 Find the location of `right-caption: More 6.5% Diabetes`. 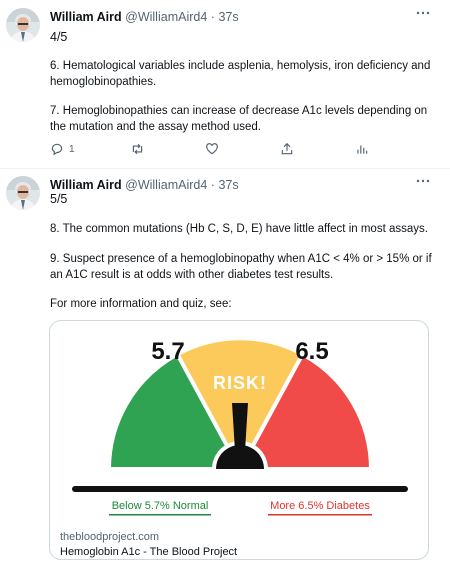

right-caption: More 6.5% Diabetes is located at coordinates (320, 506).